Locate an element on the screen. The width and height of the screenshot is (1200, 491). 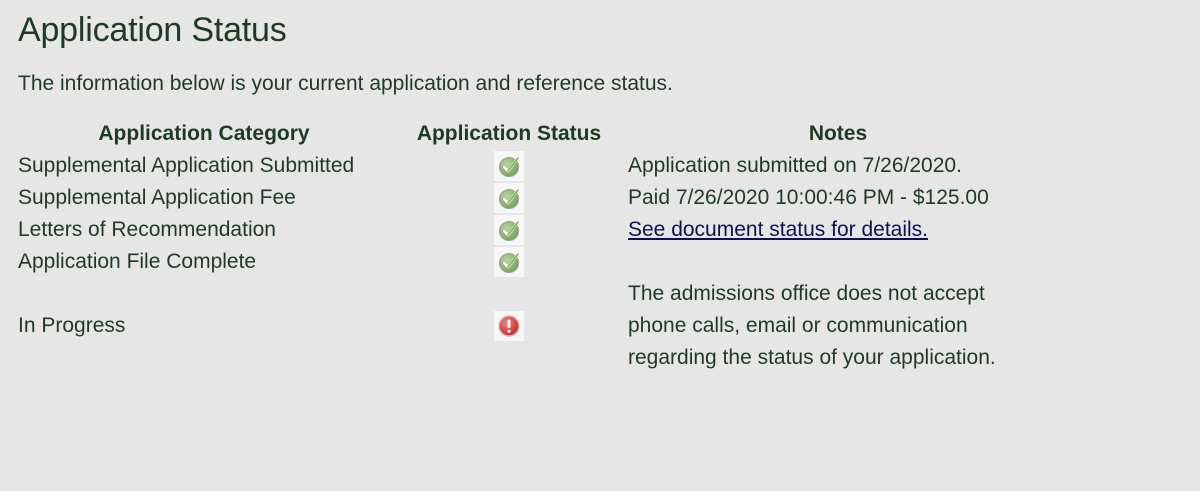
document-status-link: See document status for details. is located at coordinates (778, 229).